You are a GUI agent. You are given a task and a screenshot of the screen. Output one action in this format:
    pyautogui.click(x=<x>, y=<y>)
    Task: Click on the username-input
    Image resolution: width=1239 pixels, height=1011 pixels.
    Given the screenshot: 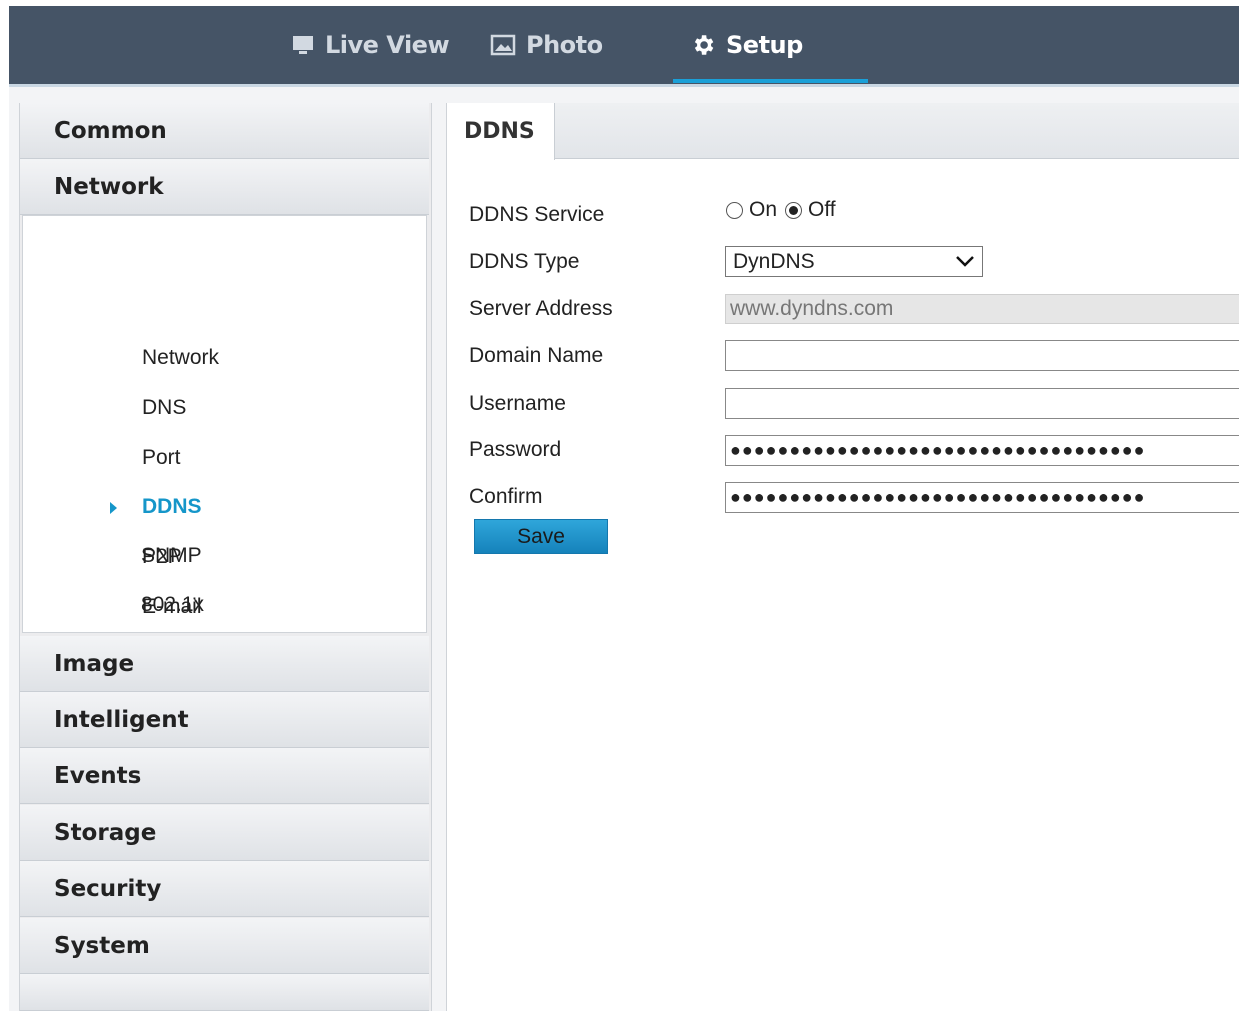 What is the action you would take?
    pyautogui.click(x=982, y=403)
    